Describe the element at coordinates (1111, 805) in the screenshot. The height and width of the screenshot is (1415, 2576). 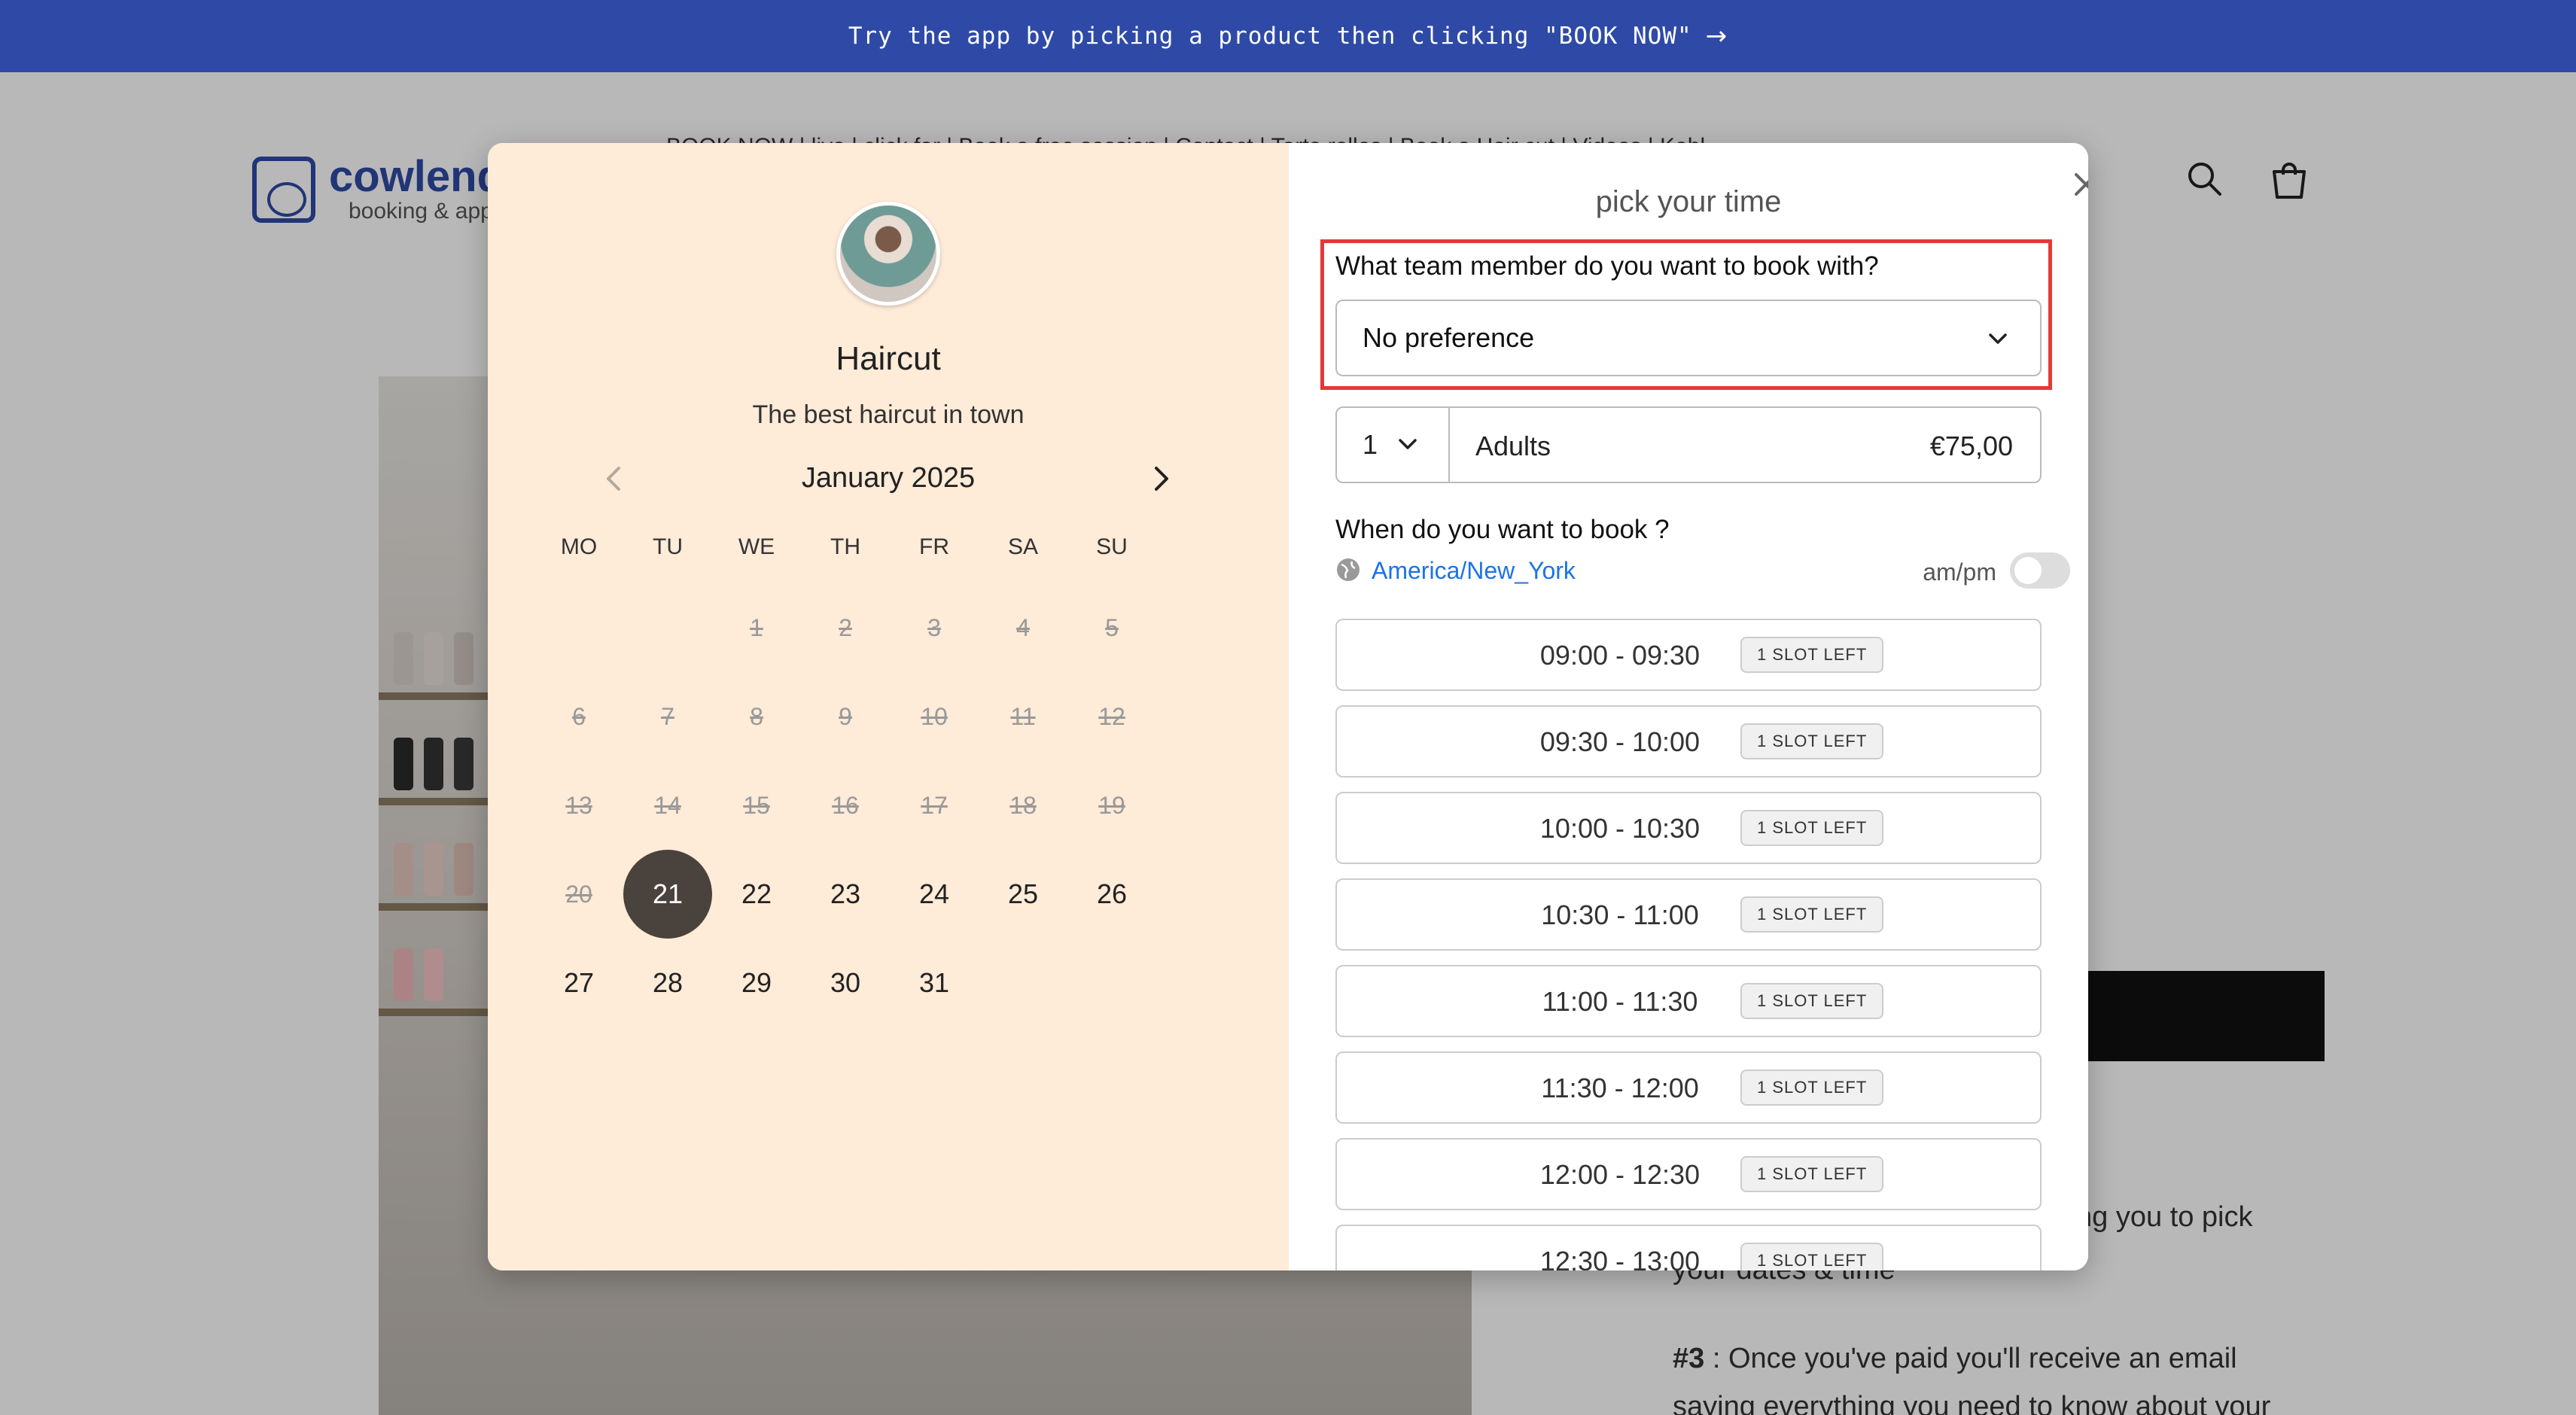
I see `calendar-day: 19` at that location.